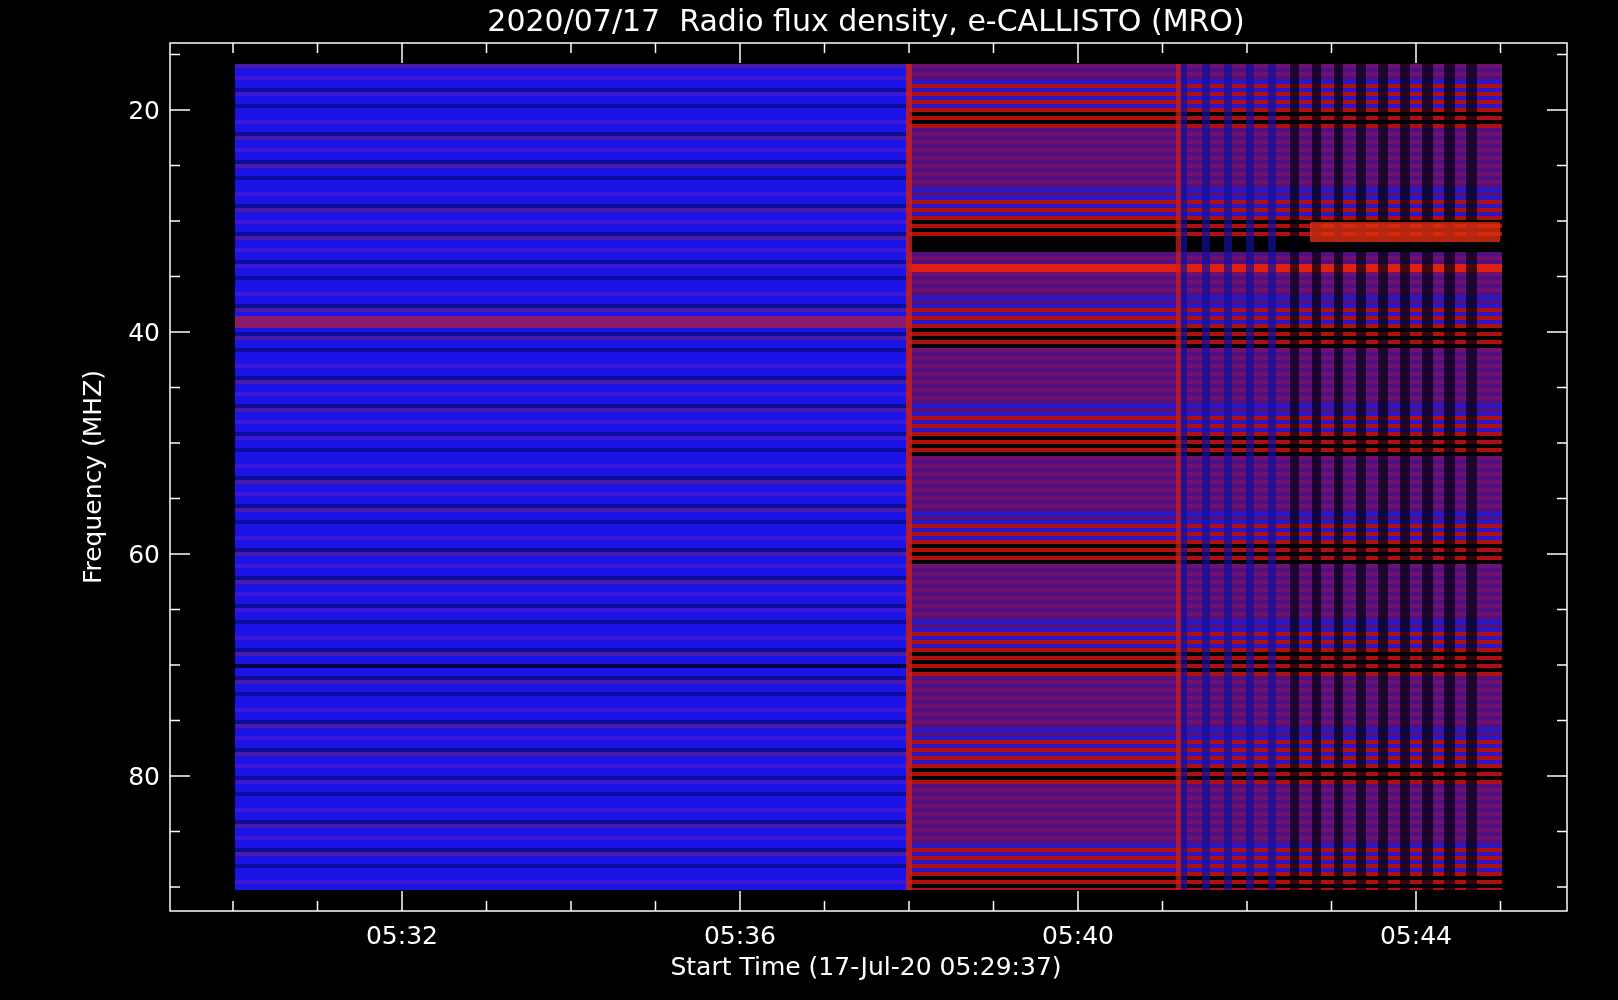 This screenshot has width=1618, height=1000. I want to click on y-tick-label: 60, so click(144, 554).